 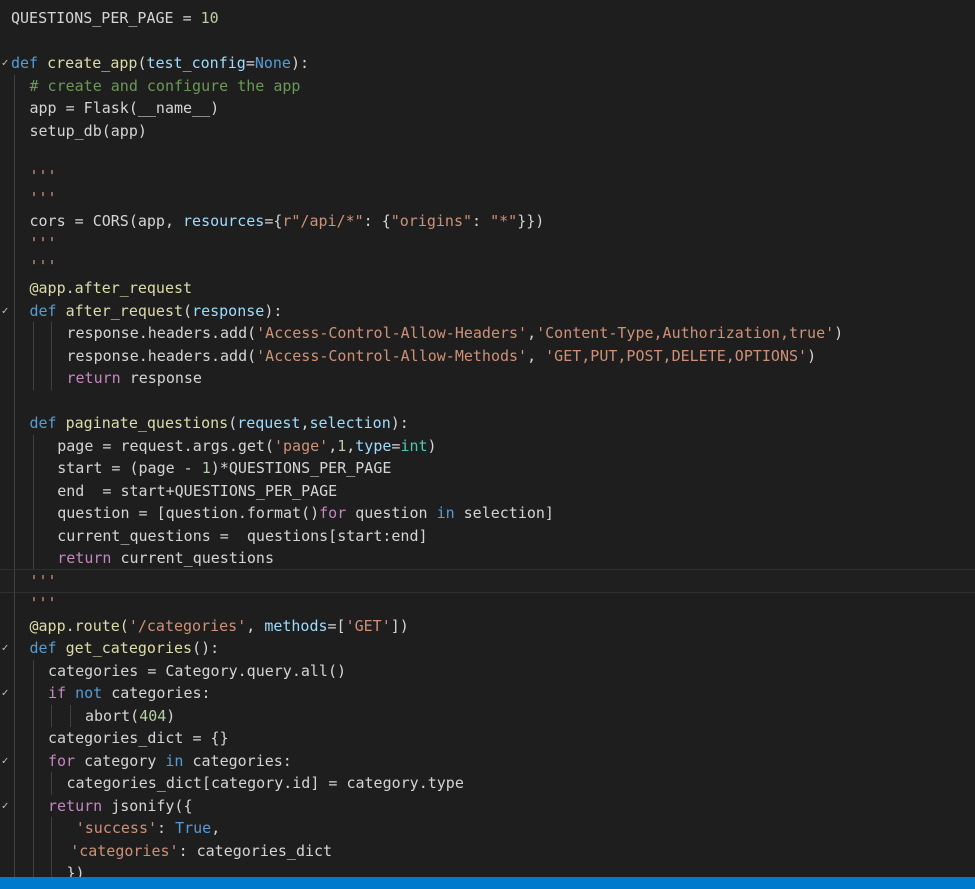 What do you see at coordinates (487, 378) in the screenshot?
I see `code-line: return response` at bounding box center [487, 378].